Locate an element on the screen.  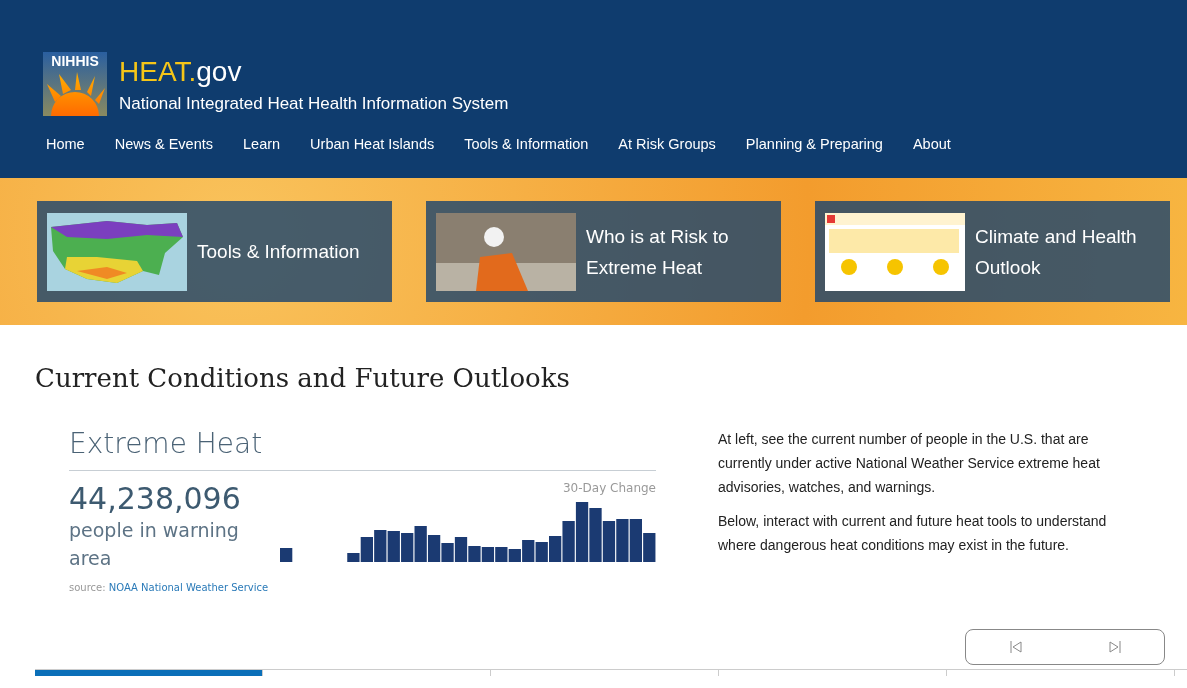
site-title: HEAT.gov is located at coordinates (314, 72).